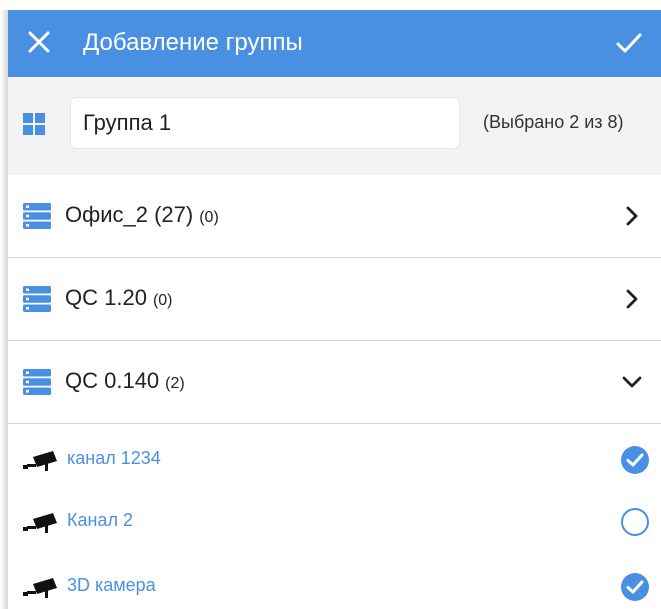 The width and height of the screenshot is (661, 609). What do you see at coordinates (334, 299) in the screenshot?
I see `server-row-qc-1-20: QC 1.20 (0)` at bounding box center [334, 299].